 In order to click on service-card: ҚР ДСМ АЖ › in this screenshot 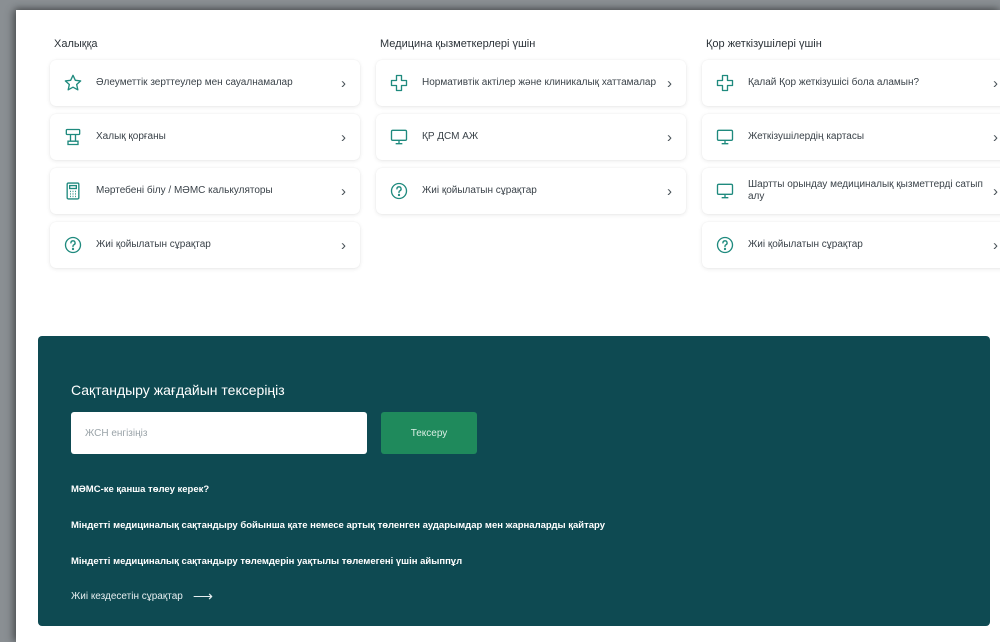, I will do `click(531, 137)`.